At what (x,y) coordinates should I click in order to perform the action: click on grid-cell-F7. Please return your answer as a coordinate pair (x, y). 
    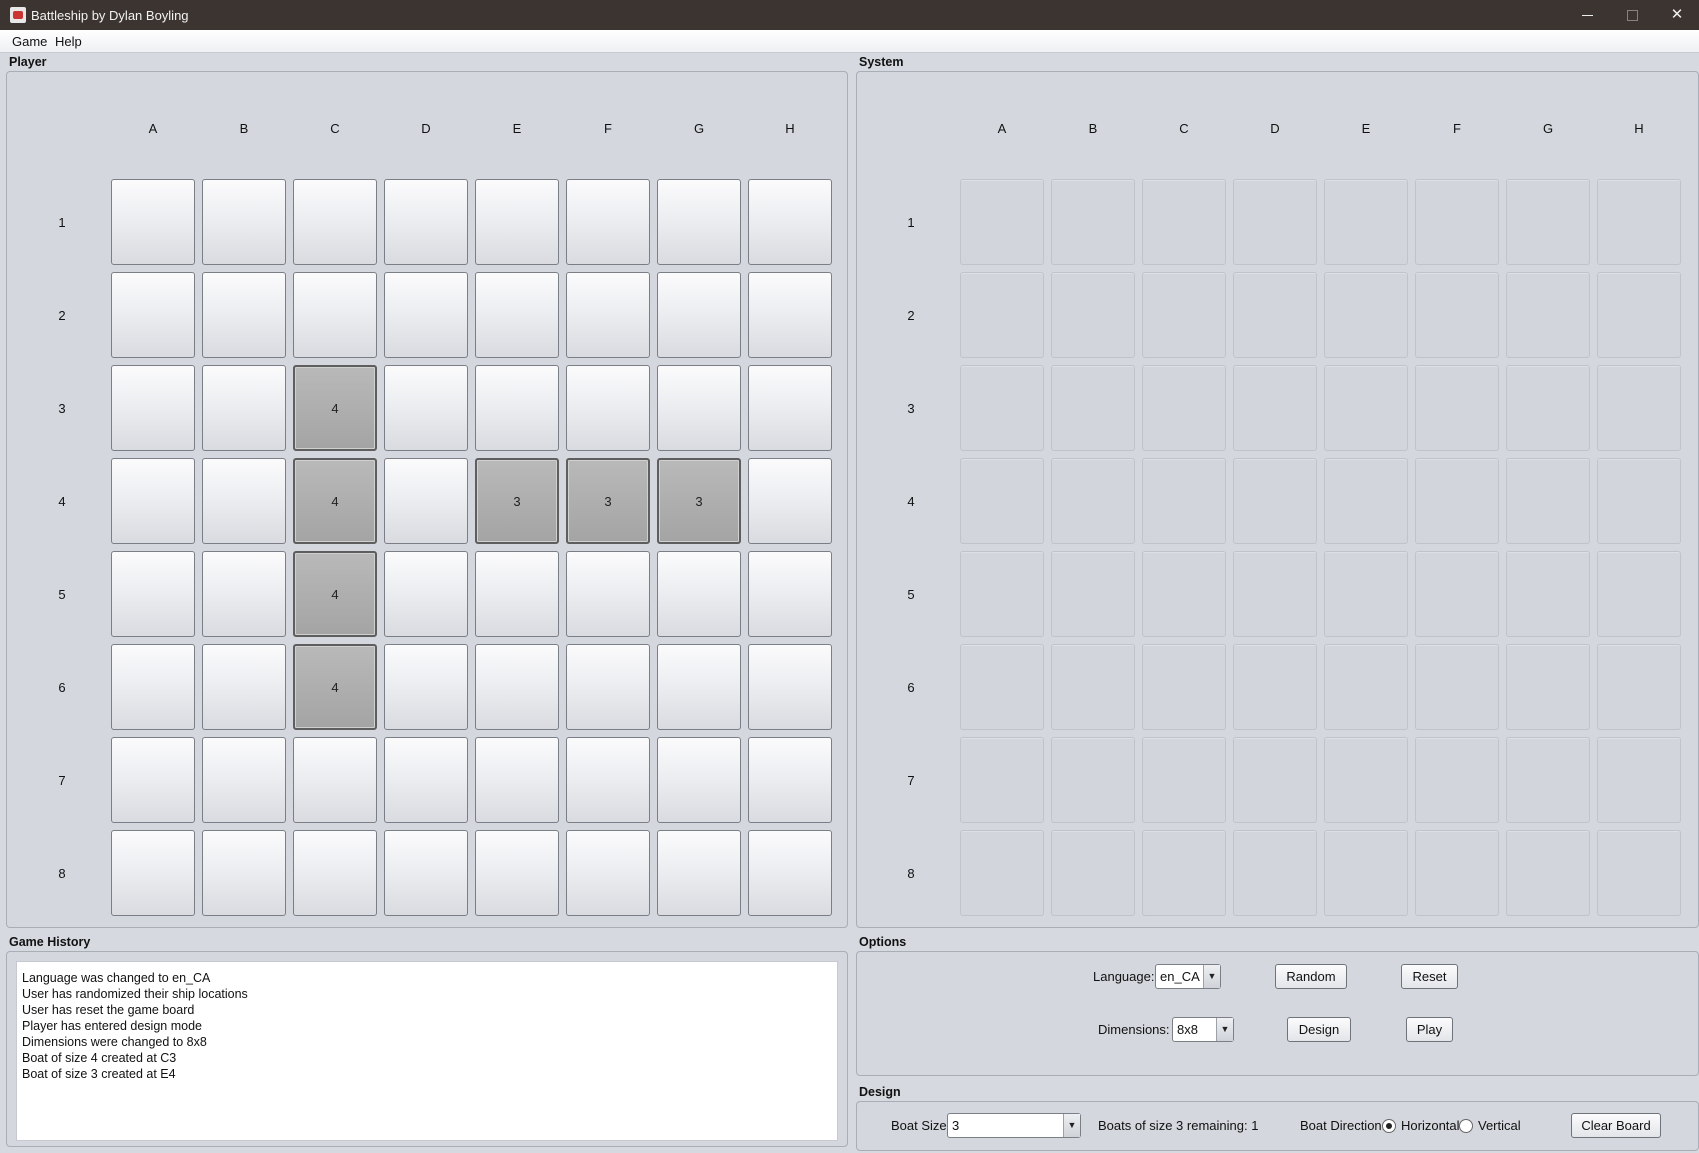
    Looking at the image, I should click on (608, 780).